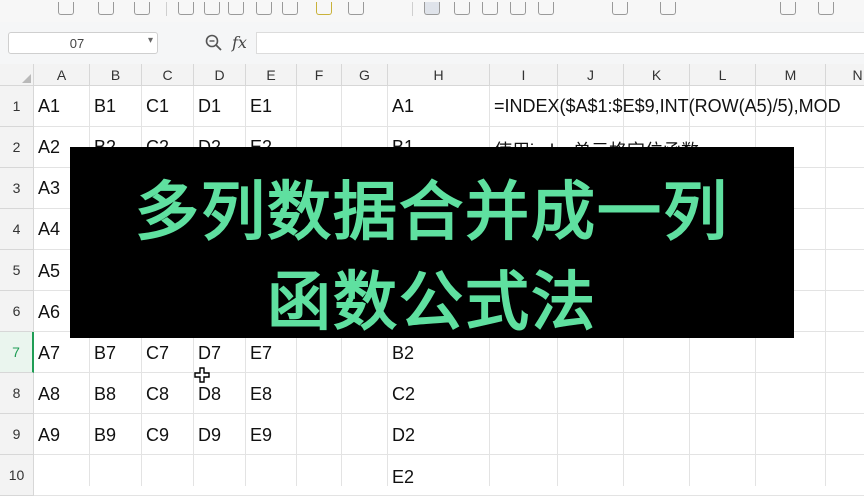  I want to click on name-box: 07 ▾, so click(83, 43).